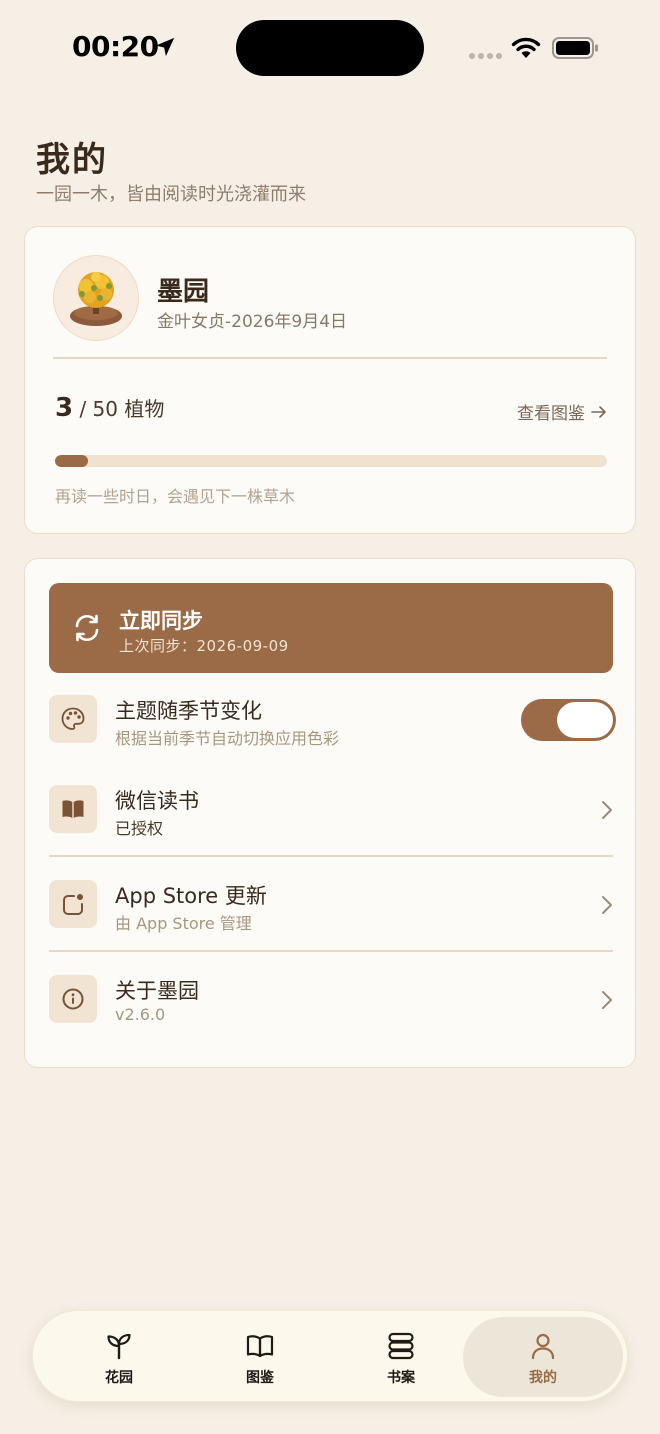 This screenshot has width=660, height=1434. What do you see at coordinates (260, 1346) in the screenshot?
I see `book-open-icon` at bounding box center [260, 1346].